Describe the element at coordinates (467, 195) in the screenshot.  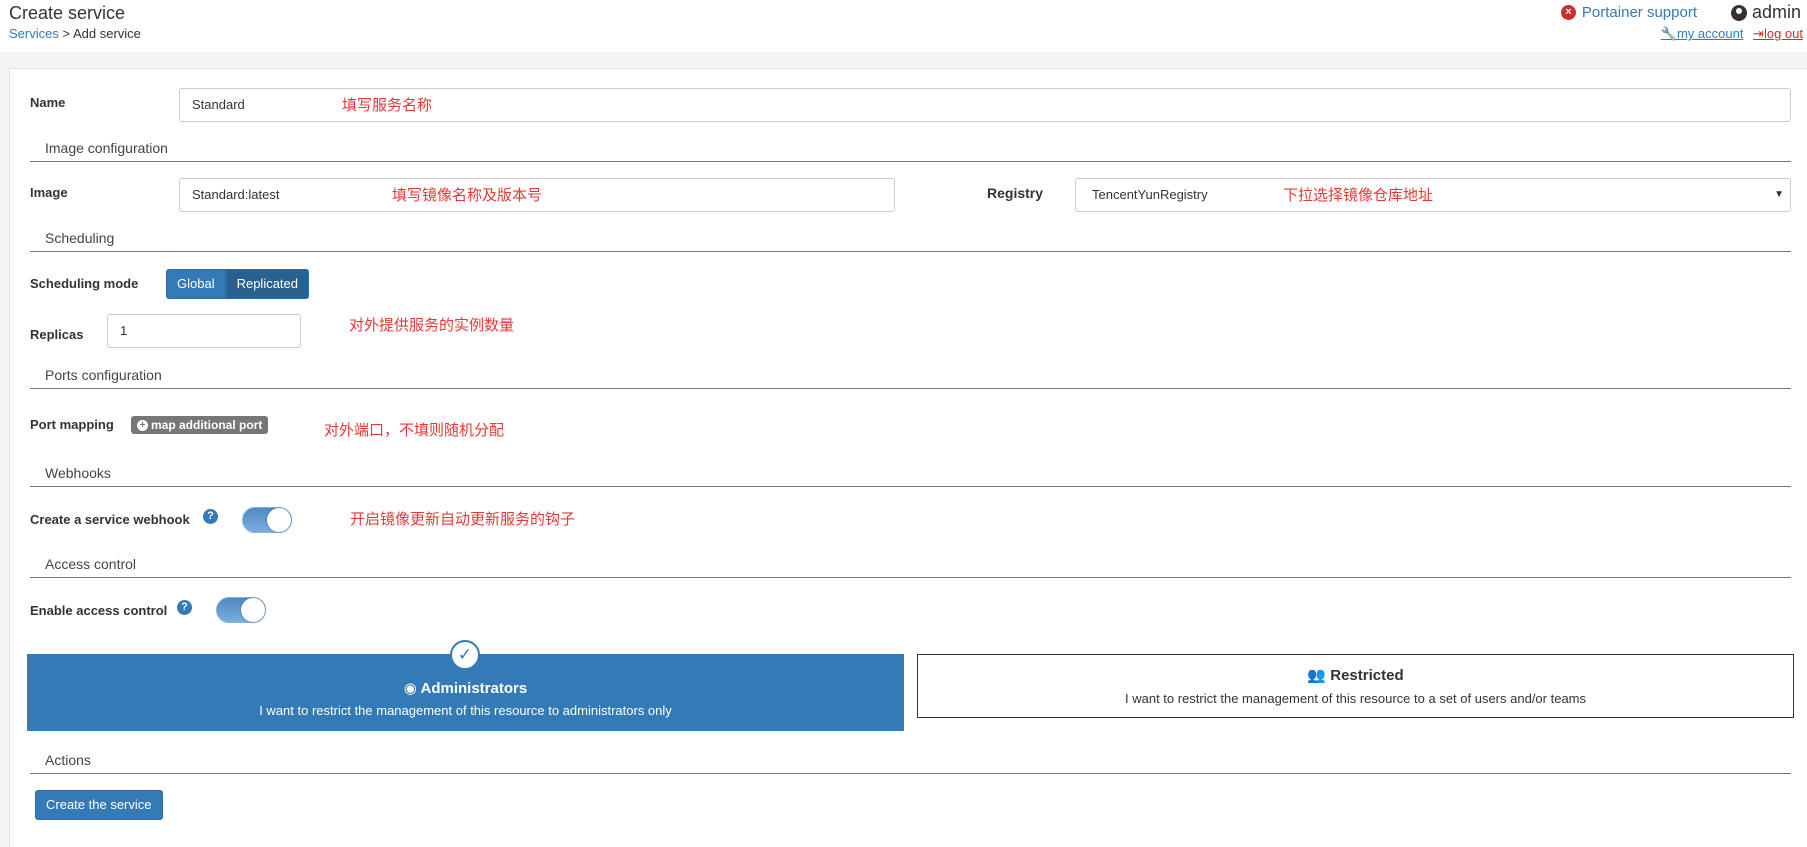
I see `image-annotation: 填写镜像名称及版本号` at that location.